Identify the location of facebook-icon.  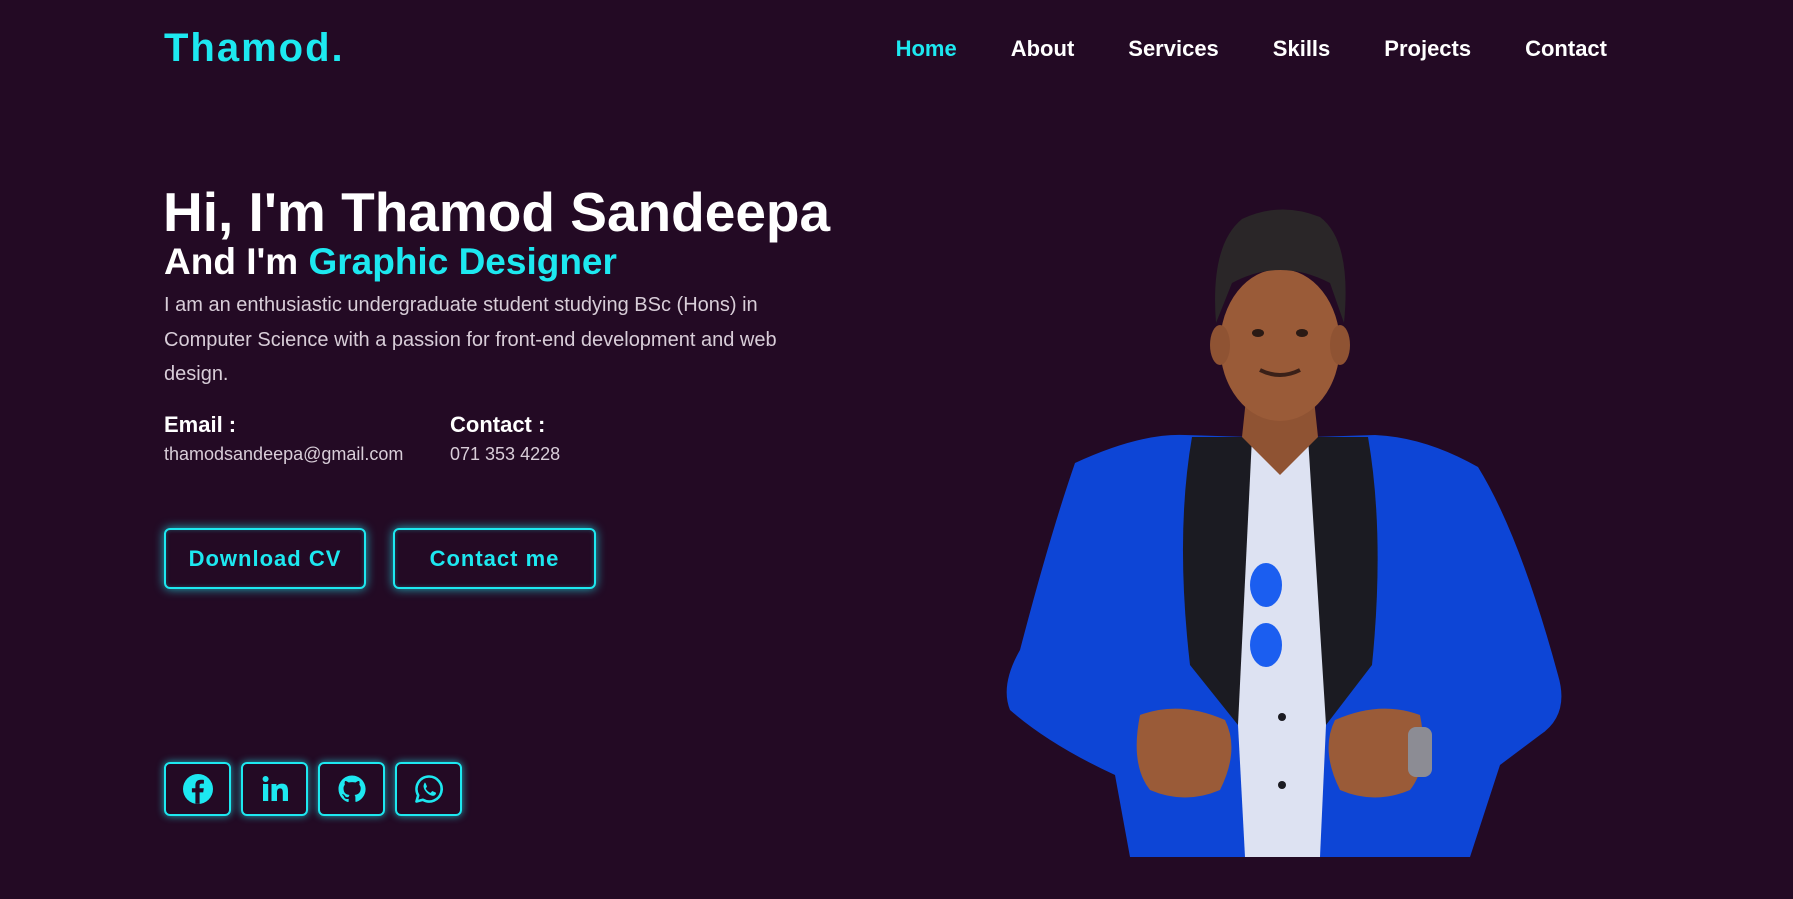
(197, 789).